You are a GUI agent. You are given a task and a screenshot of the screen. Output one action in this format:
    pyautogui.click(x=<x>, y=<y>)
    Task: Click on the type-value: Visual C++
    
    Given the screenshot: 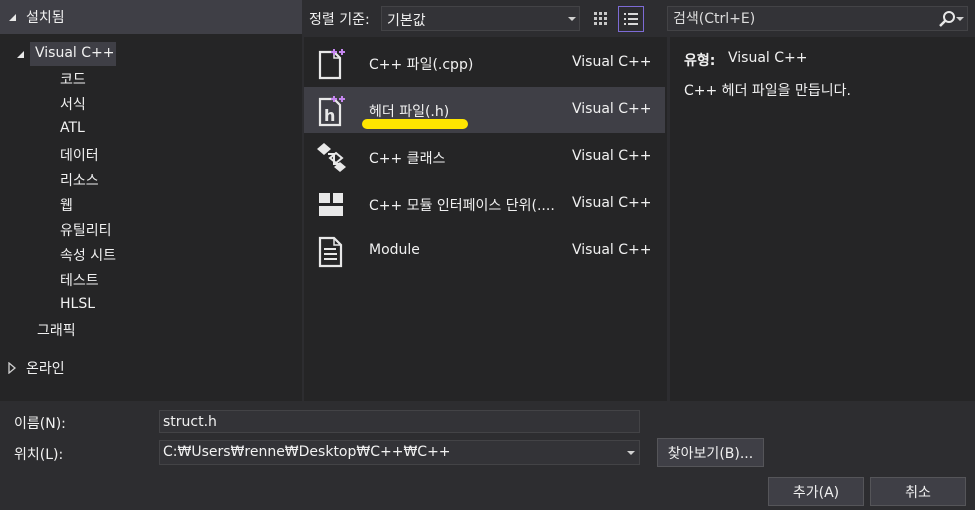 What is the action you would take?
    pyautogui.click(x=768, y=58)
    